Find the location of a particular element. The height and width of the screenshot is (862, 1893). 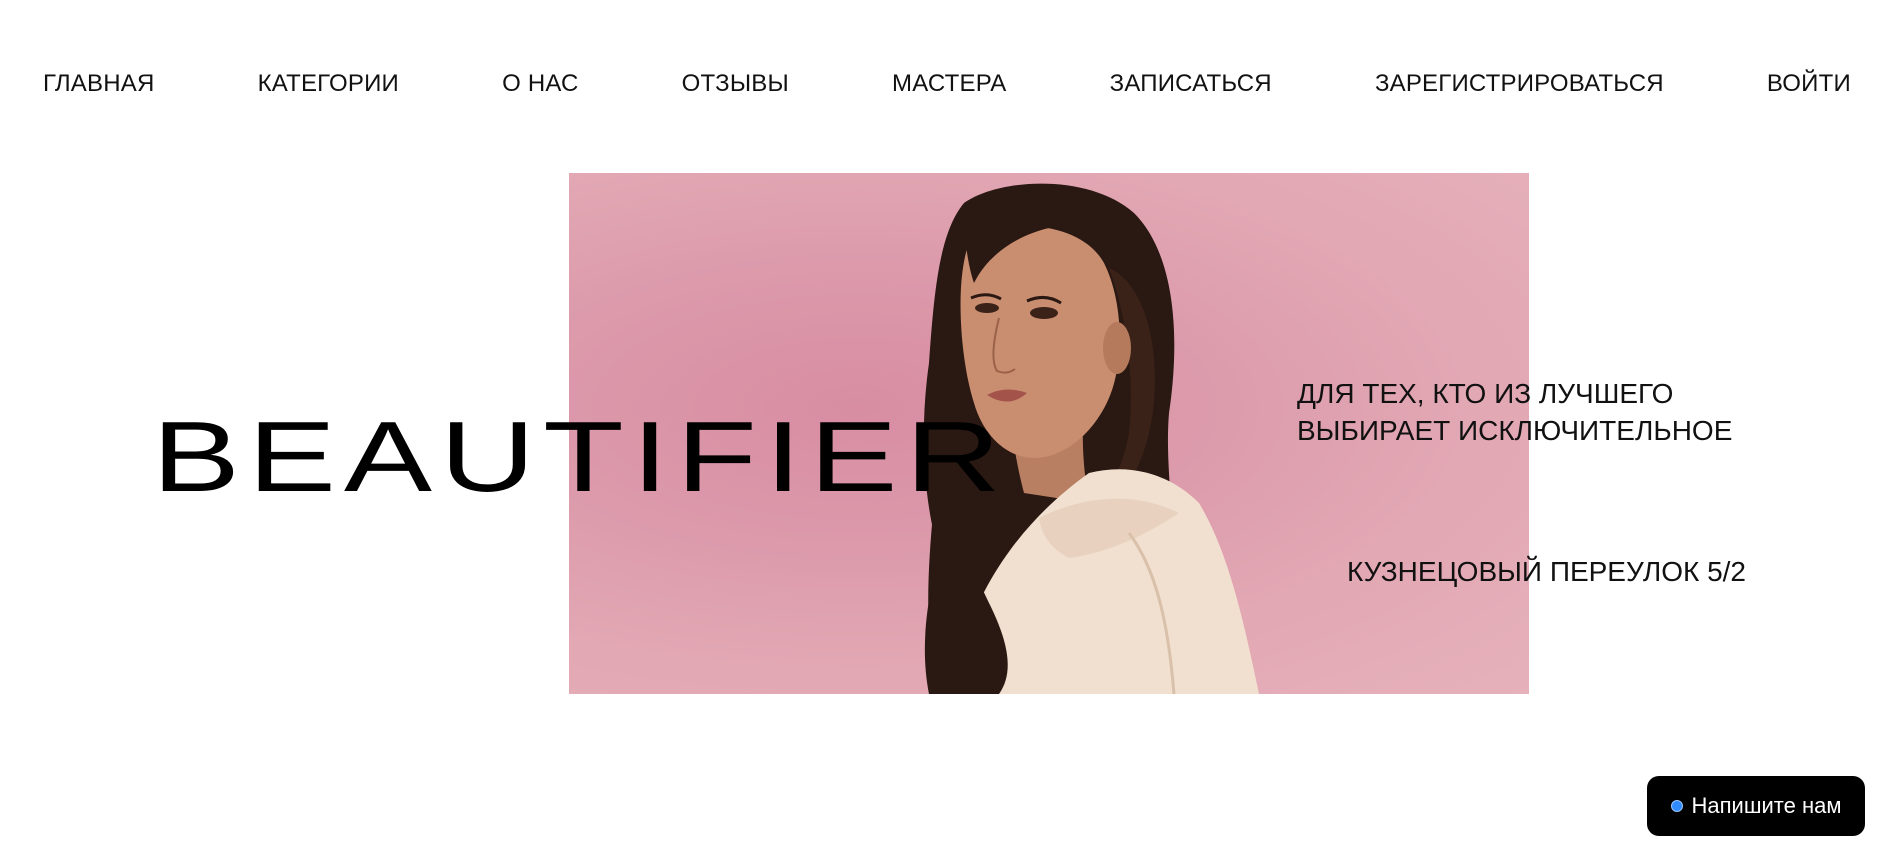

status-dot-icon is located at coordinates (1676, 806).